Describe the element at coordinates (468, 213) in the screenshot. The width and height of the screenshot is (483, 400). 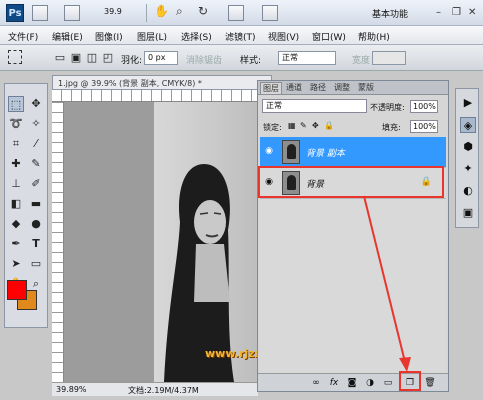
I see `masks-dock-icon: ▣` at that location.